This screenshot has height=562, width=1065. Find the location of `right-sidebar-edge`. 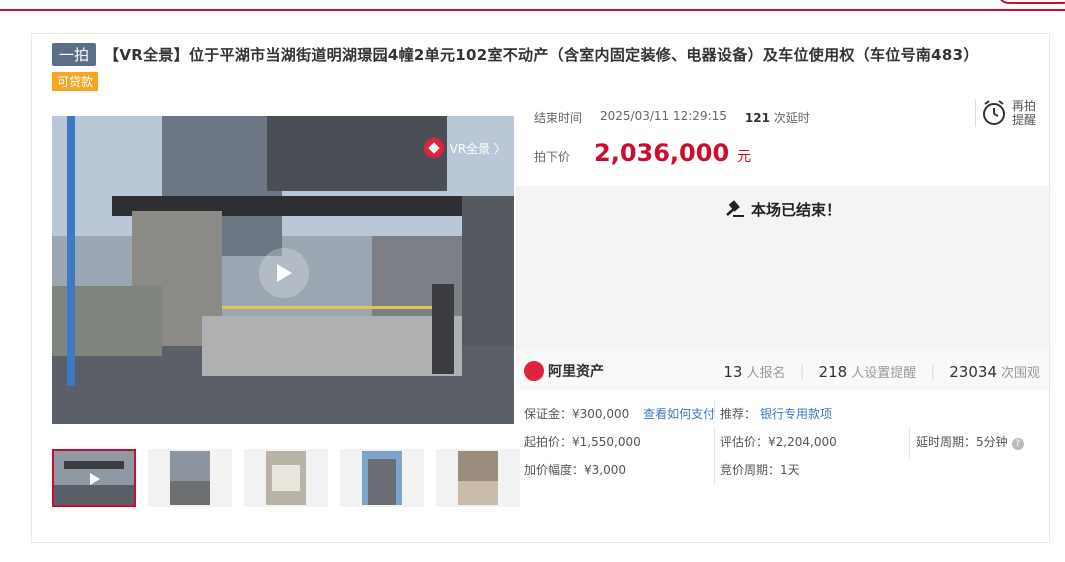

right-sidebar-edge is located at coordinates (1057, 288).